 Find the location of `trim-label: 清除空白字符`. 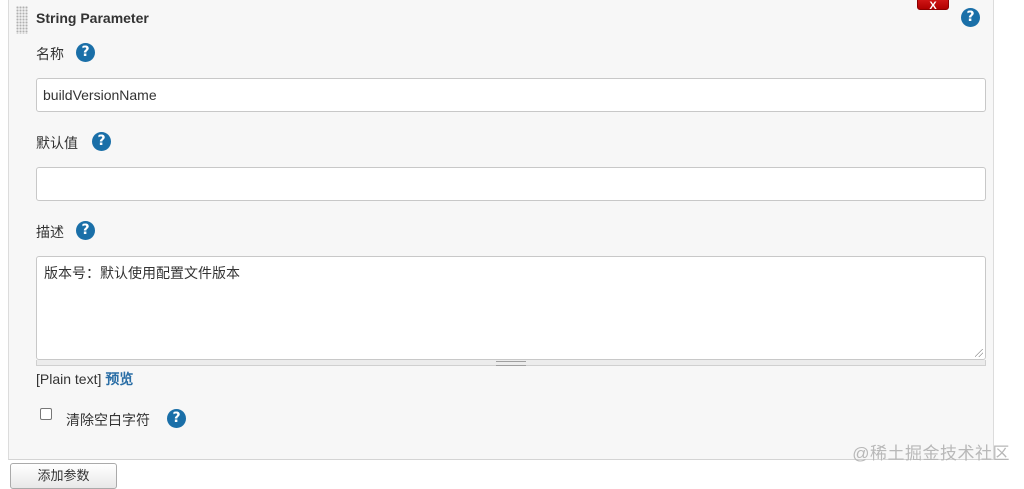

trim-label: 清除空白字符 is located at coordinates (108, 420).